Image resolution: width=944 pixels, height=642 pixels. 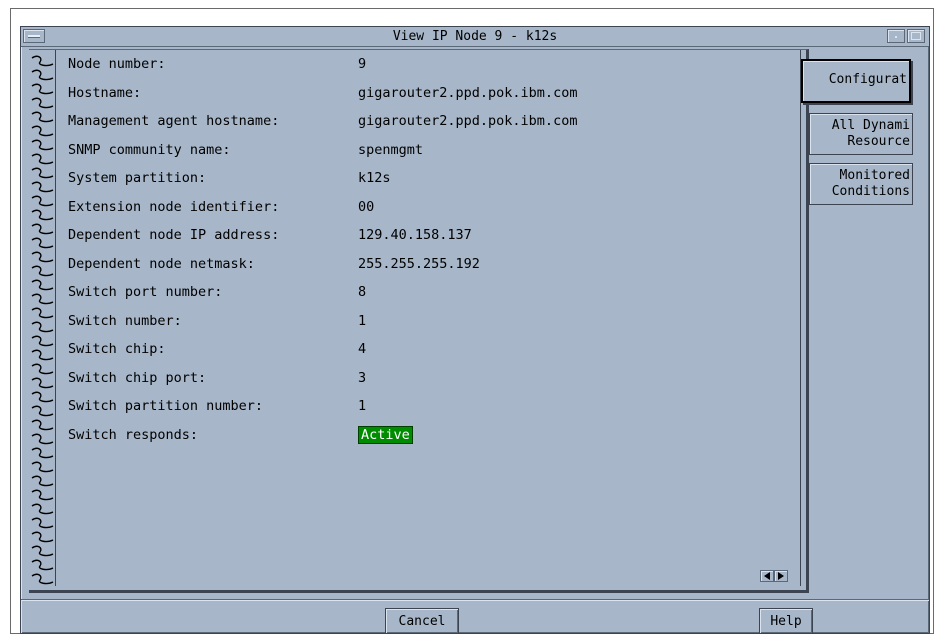 I want to click on tab-all-dynamic-resources: All Dynami Resource, so click(x=861, y=134).